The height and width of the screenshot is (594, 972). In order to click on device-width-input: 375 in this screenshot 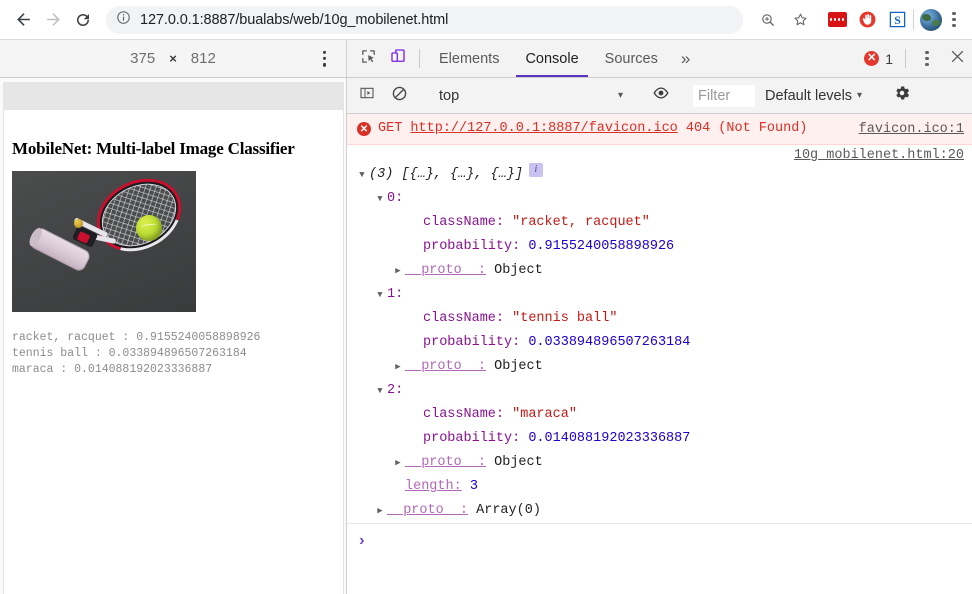, I will do `click(142, 58)`.